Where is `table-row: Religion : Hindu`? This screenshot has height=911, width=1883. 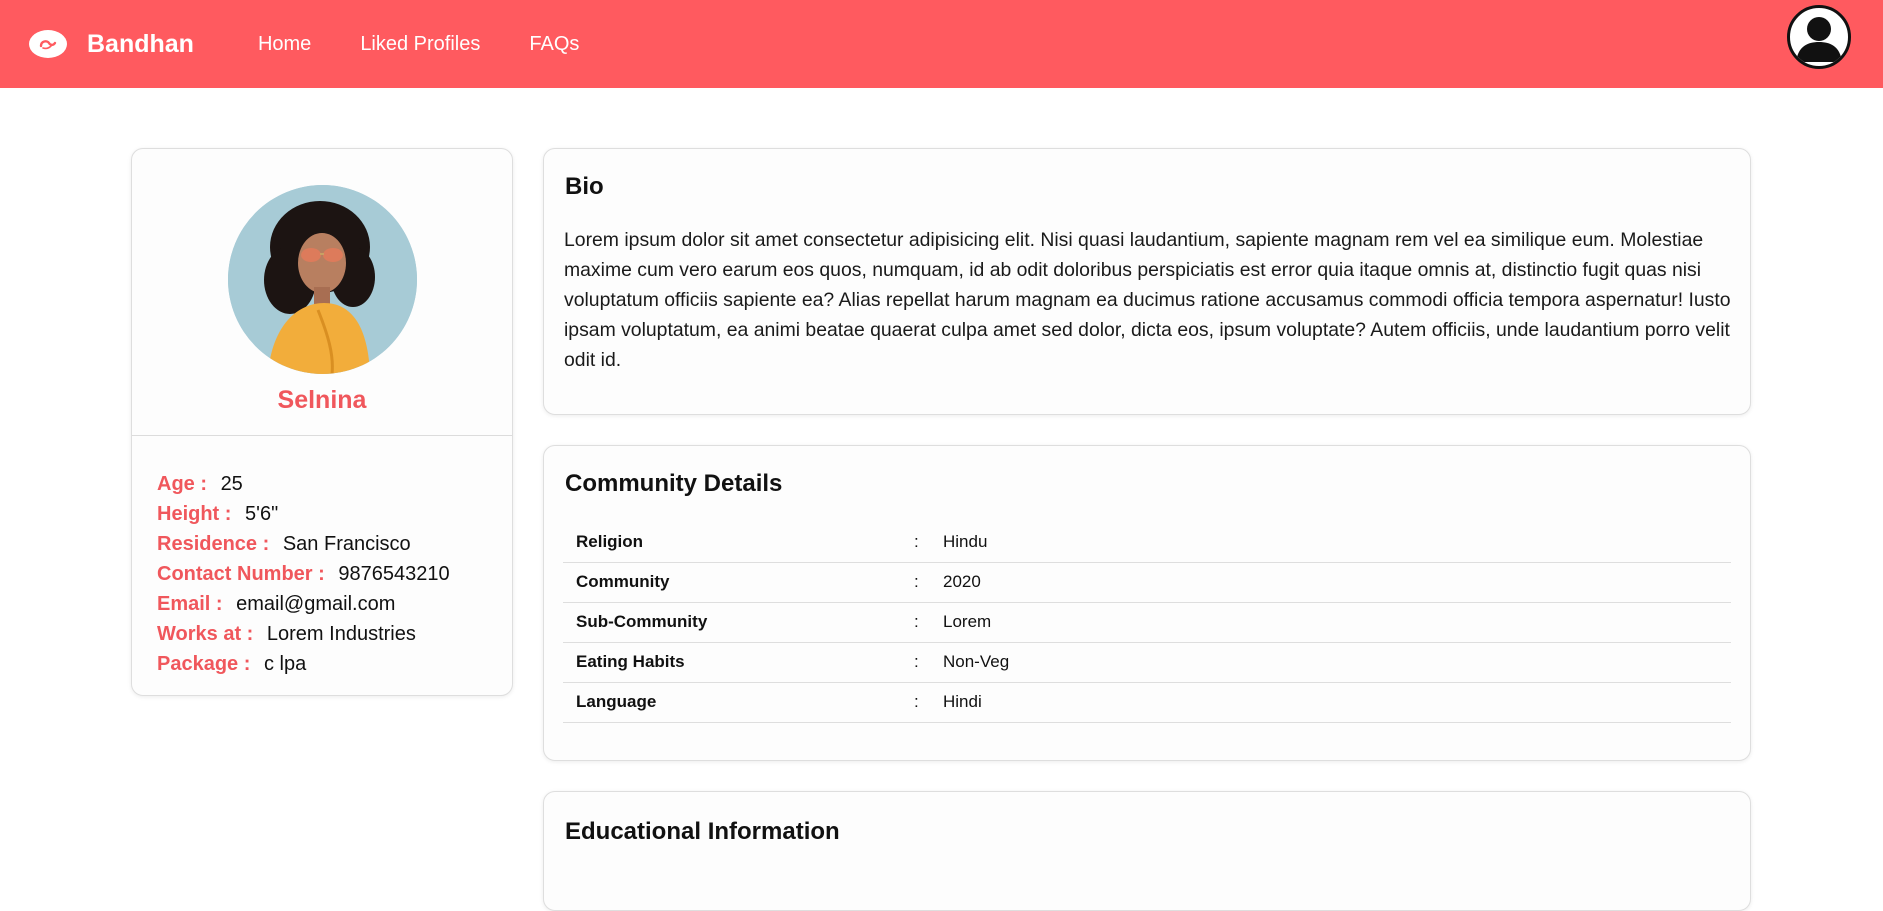
table-row: Religion : Hindu is located at coordinates (1147, 542).